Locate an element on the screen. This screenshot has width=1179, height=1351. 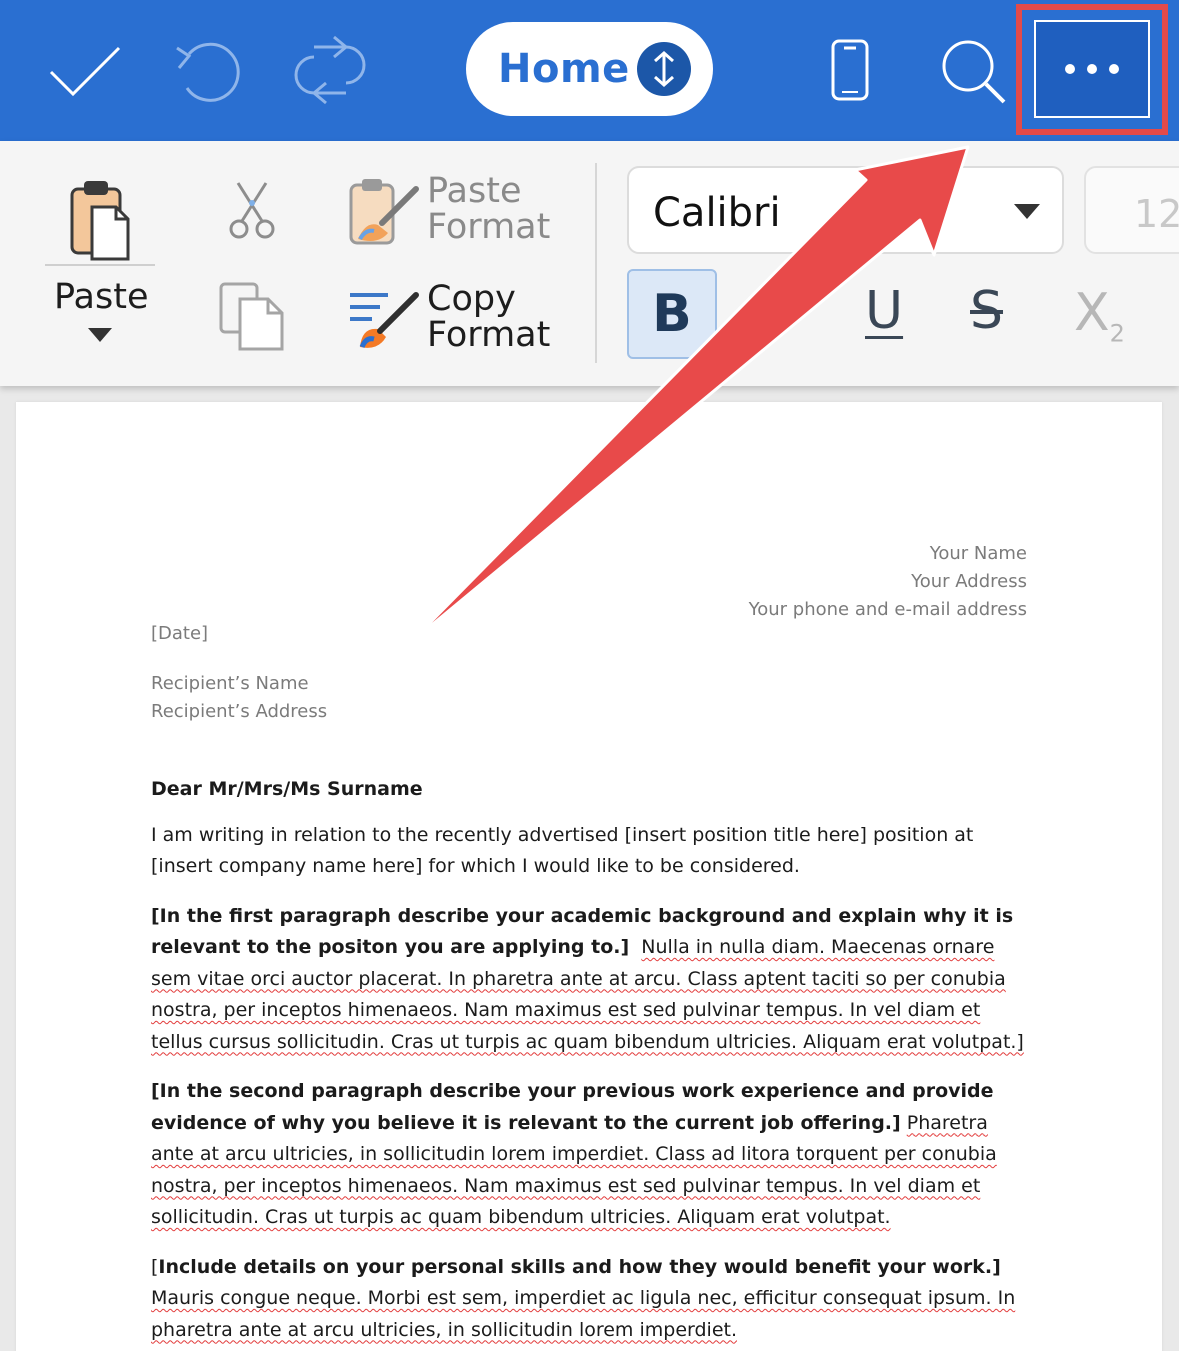
mobile-view-button is located at coordinates (850, 70).